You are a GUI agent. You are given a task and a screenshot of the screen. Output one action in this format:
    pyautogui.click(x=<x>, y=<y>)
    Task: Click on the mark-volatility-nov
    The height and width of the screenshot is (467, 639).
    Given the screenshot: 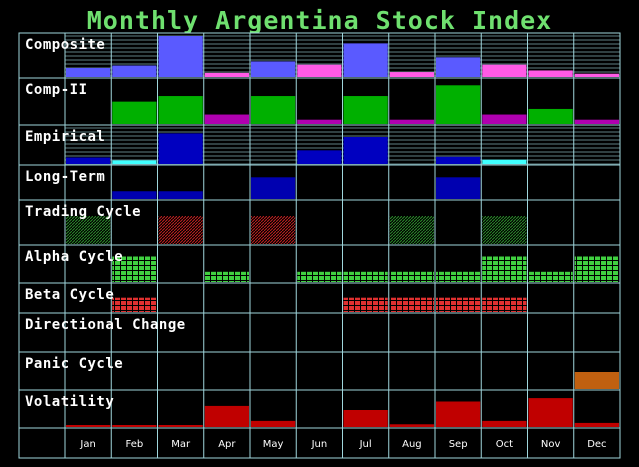 What is the action you would take?
    pyautogui.click(x=550, y=412)
    